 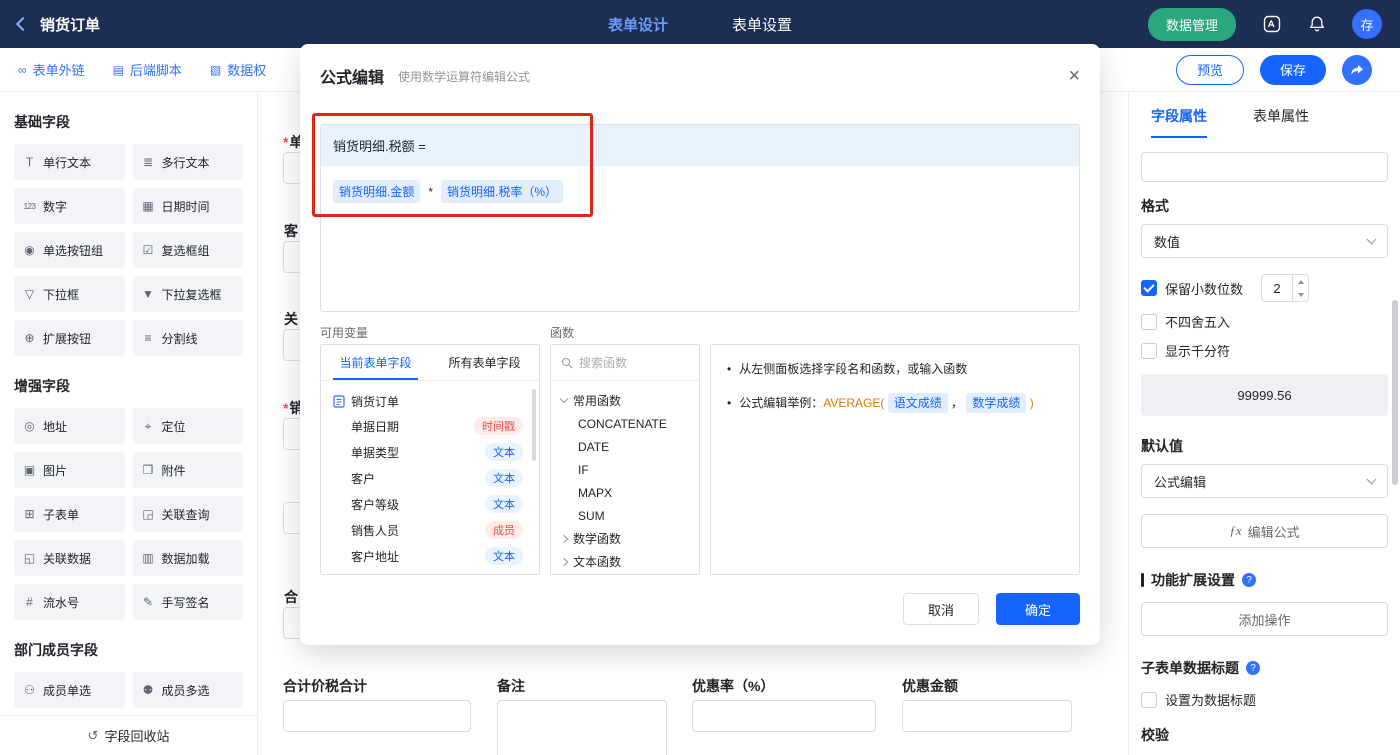 What do you see at coordinates (1264, 167) in the screenshot?
I see `field-title-input` at bounding box center [1264, 167].